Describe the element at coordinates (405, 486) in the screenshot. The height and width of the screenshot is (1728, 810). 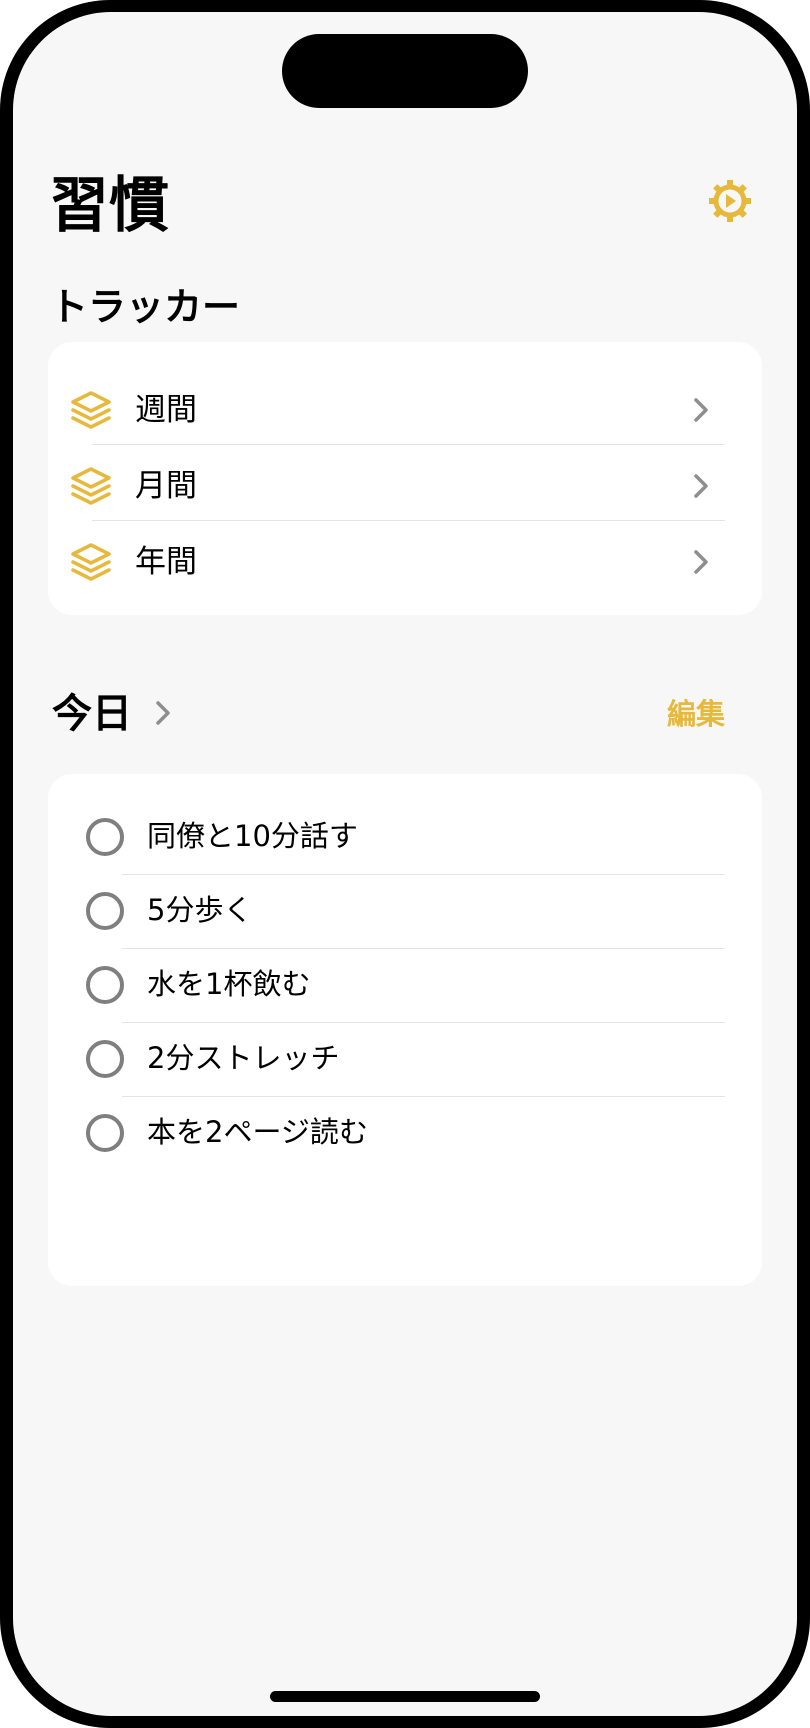
I see `tracker-item-monthly: 月間` at that location.